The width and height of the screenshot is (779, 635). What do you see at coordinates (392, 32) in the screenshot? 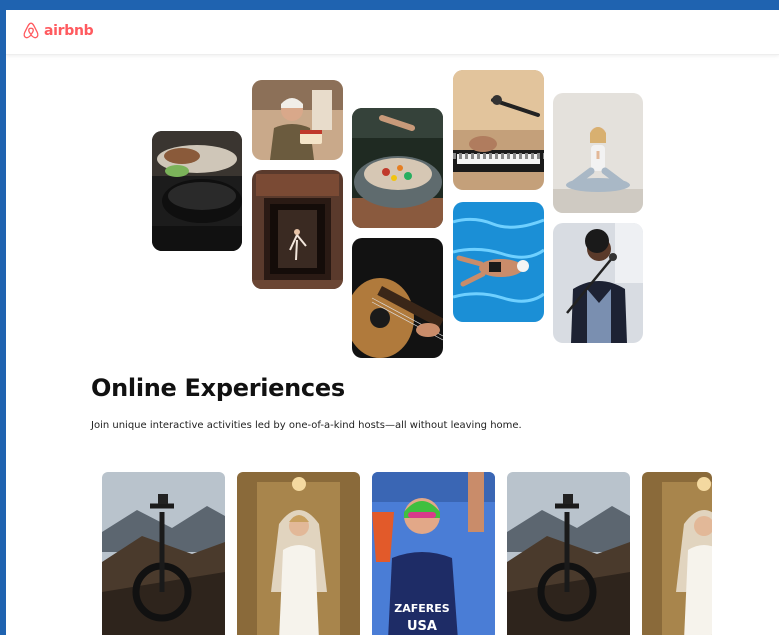
I see `top-navigation-bar: airbnb` at bounding box center [392, 32].